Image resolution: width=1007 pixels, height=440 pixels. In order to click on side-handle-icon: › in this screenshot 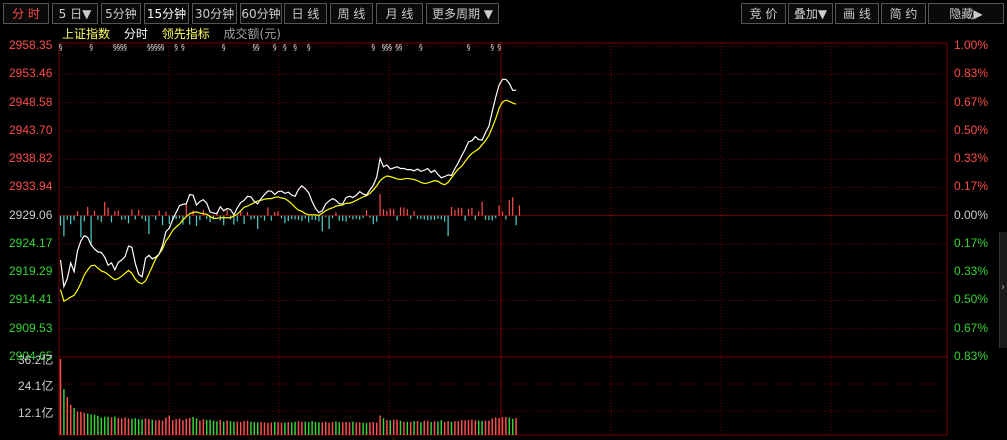, I will do `click(1003, 290)`.